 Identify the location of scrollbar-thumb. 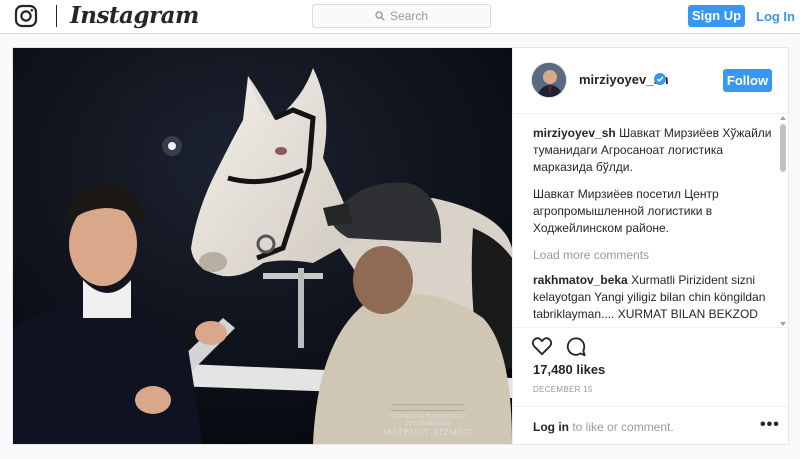
(783, 148).